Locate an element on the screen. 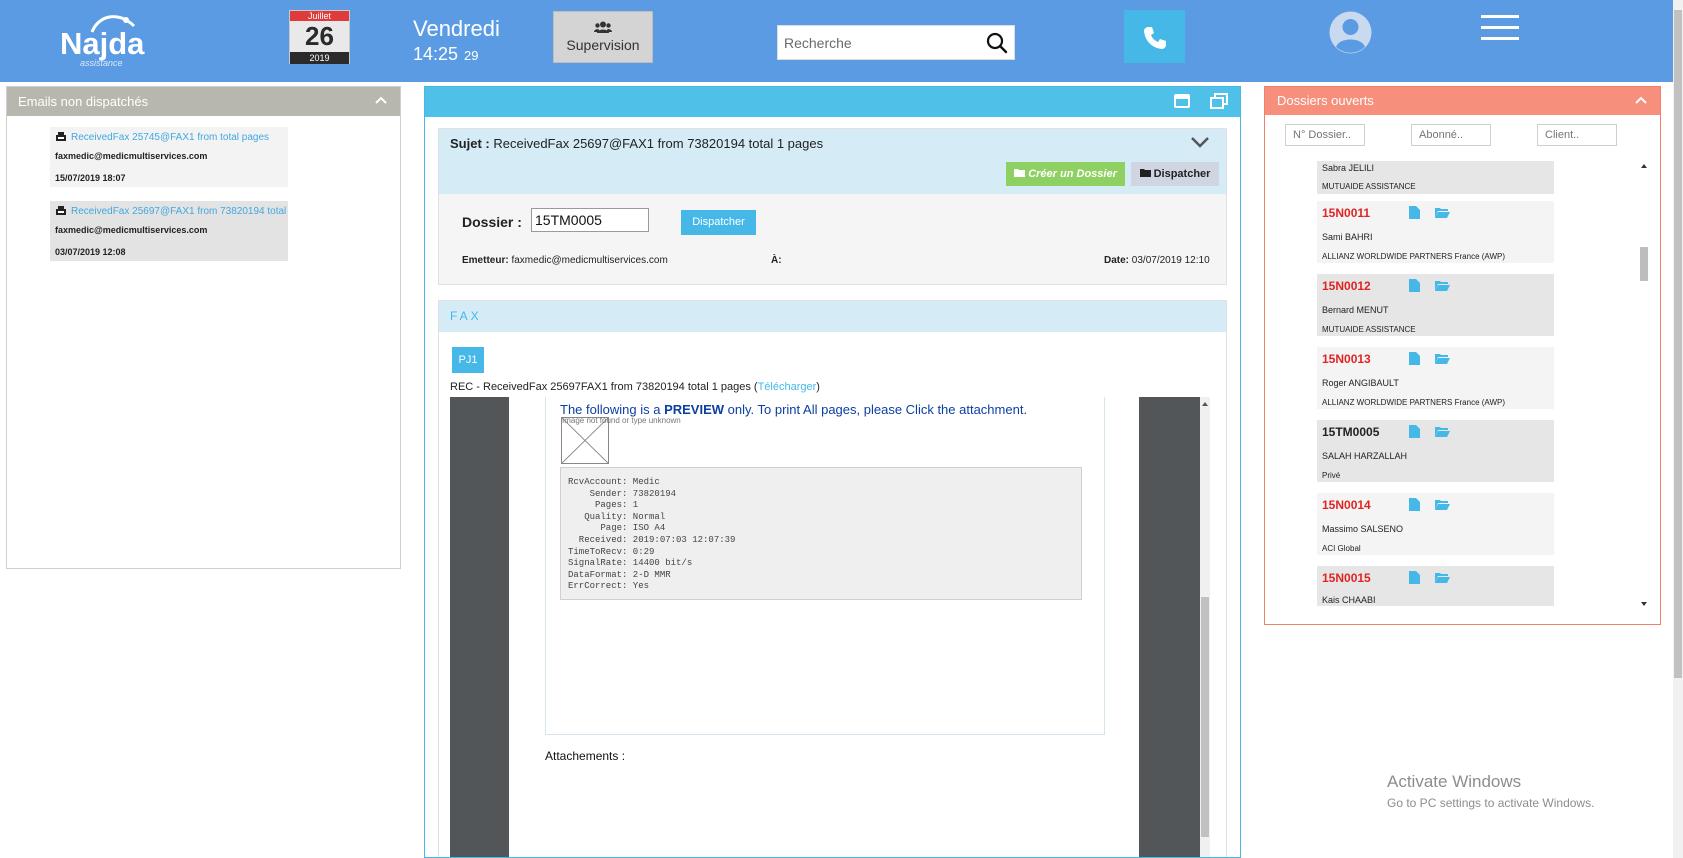 The height and width of the screenshot is (858, 1683). calendar-year: 2019 is located at coordinates (319, 58).